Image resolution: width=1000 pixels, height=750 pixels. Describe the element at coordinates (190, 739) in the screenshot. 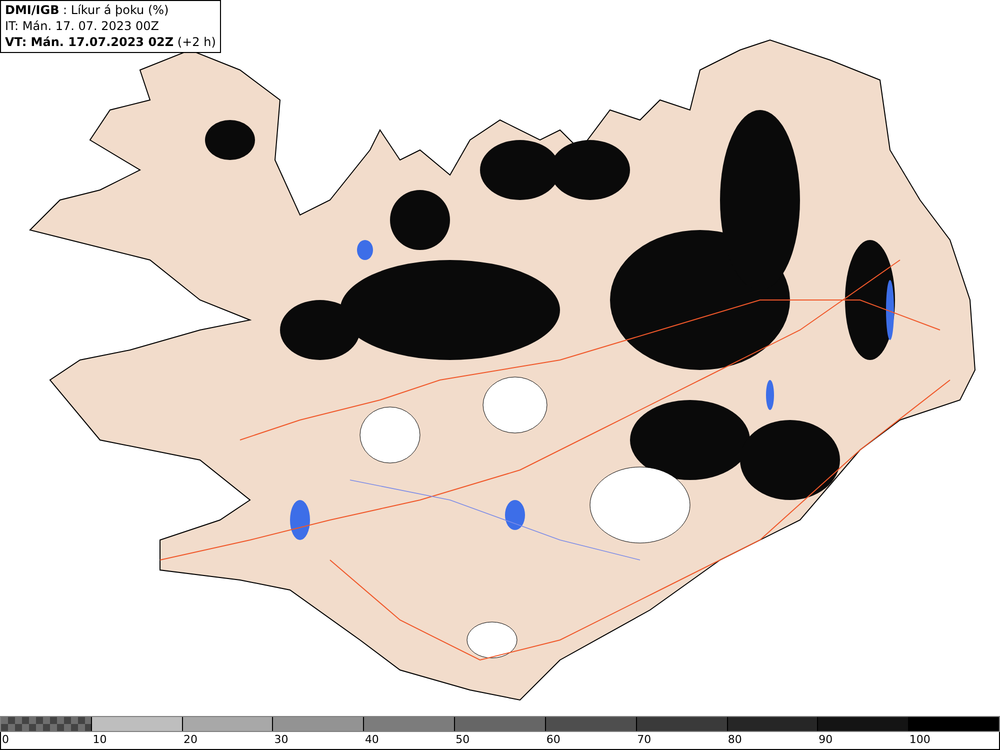

I see `legend-label: 20` at that location.